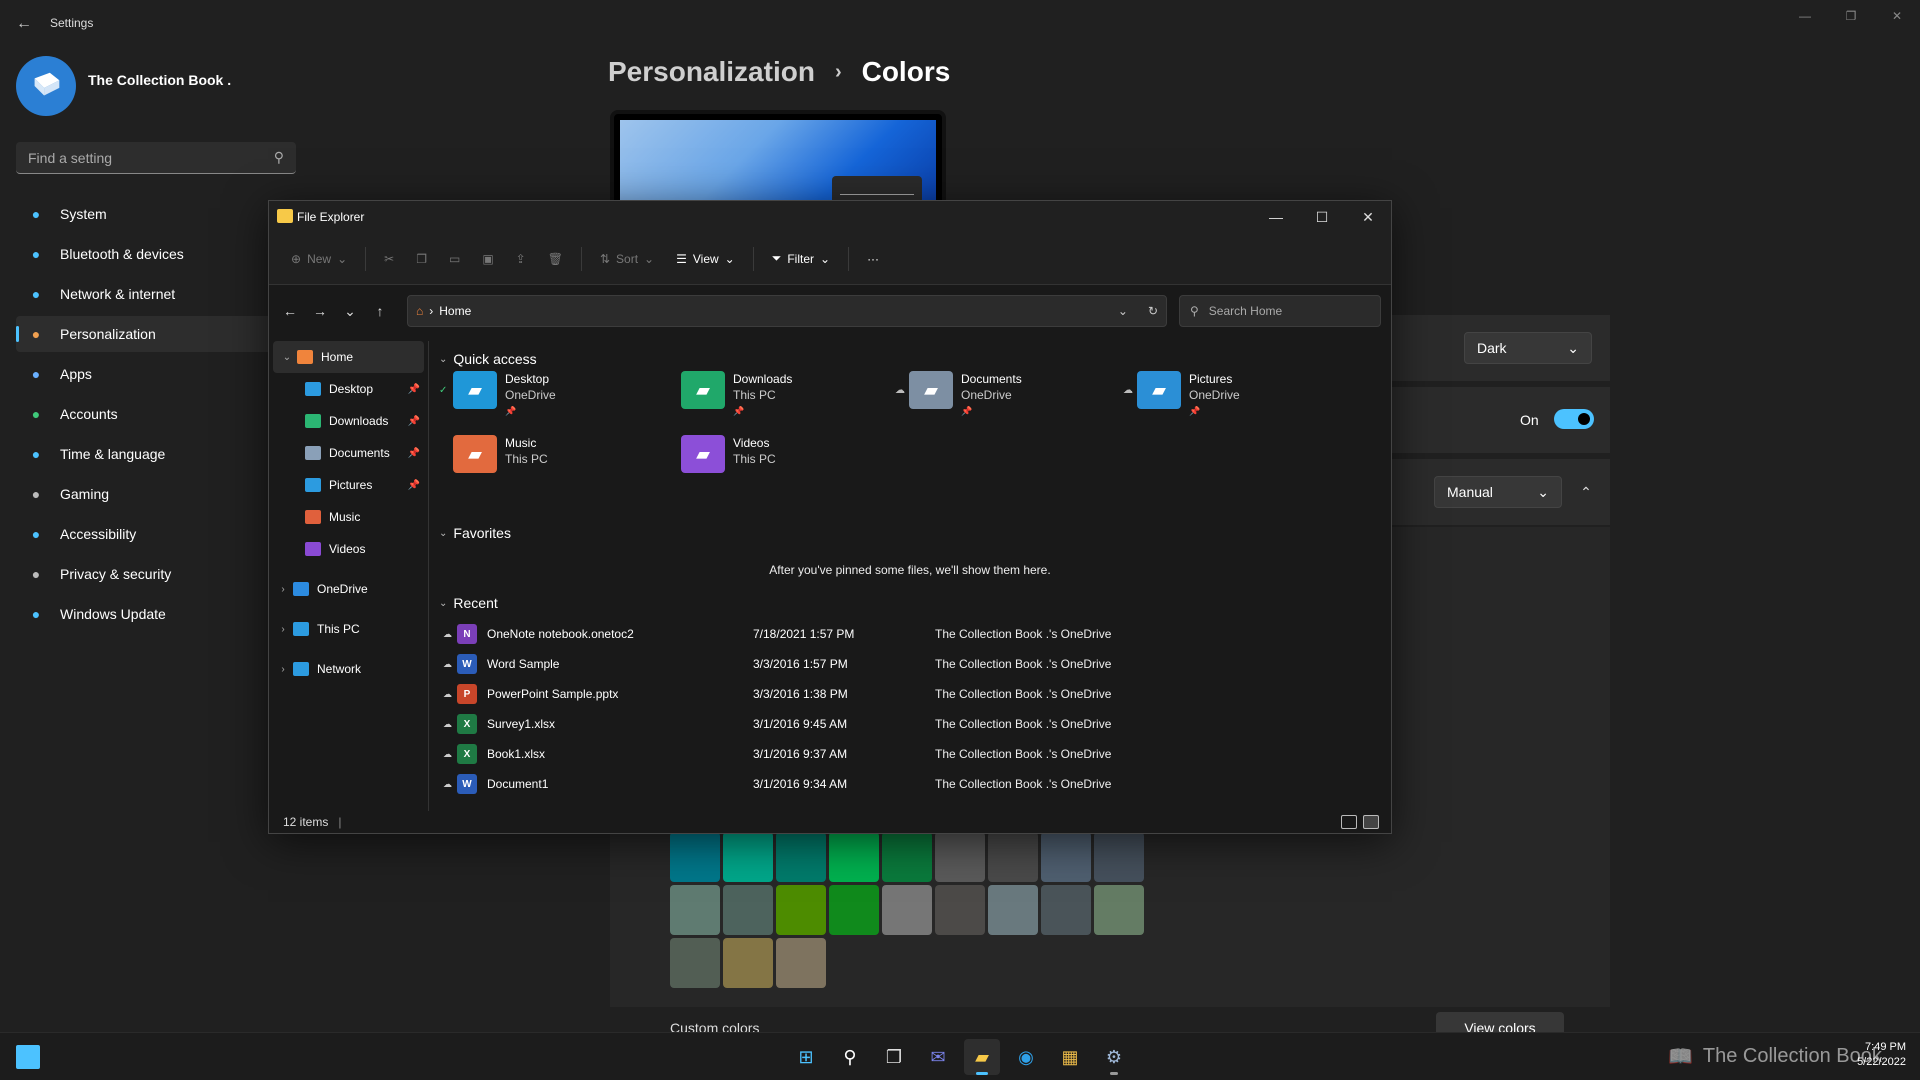 Image resolution: width=1920 pixels, height=1080 pixels. What do you see at coordinates (28, 1057) in the screenshot?
I see `widgets-icon` at bounding box center [28, 1057].